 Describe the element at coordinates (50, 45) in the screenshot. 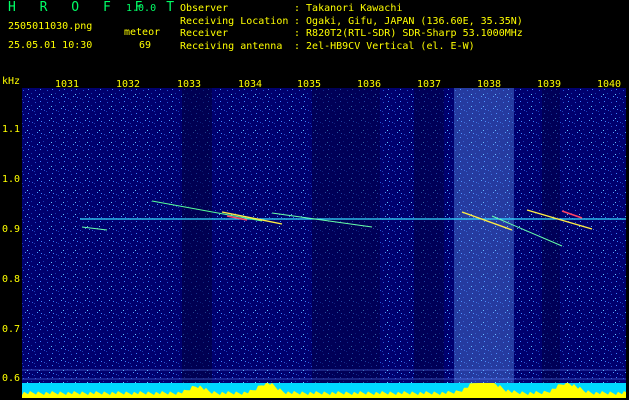

I see `file-datetime: 25.05.01 10:30` at that location.